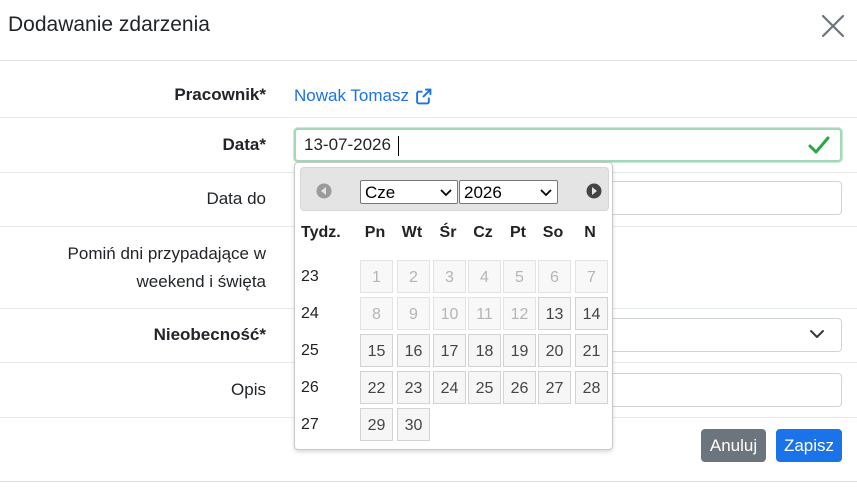  Describe the element at coordinates (236, 198) in the screenshot. I see `date-to-label: Data do` at that location.